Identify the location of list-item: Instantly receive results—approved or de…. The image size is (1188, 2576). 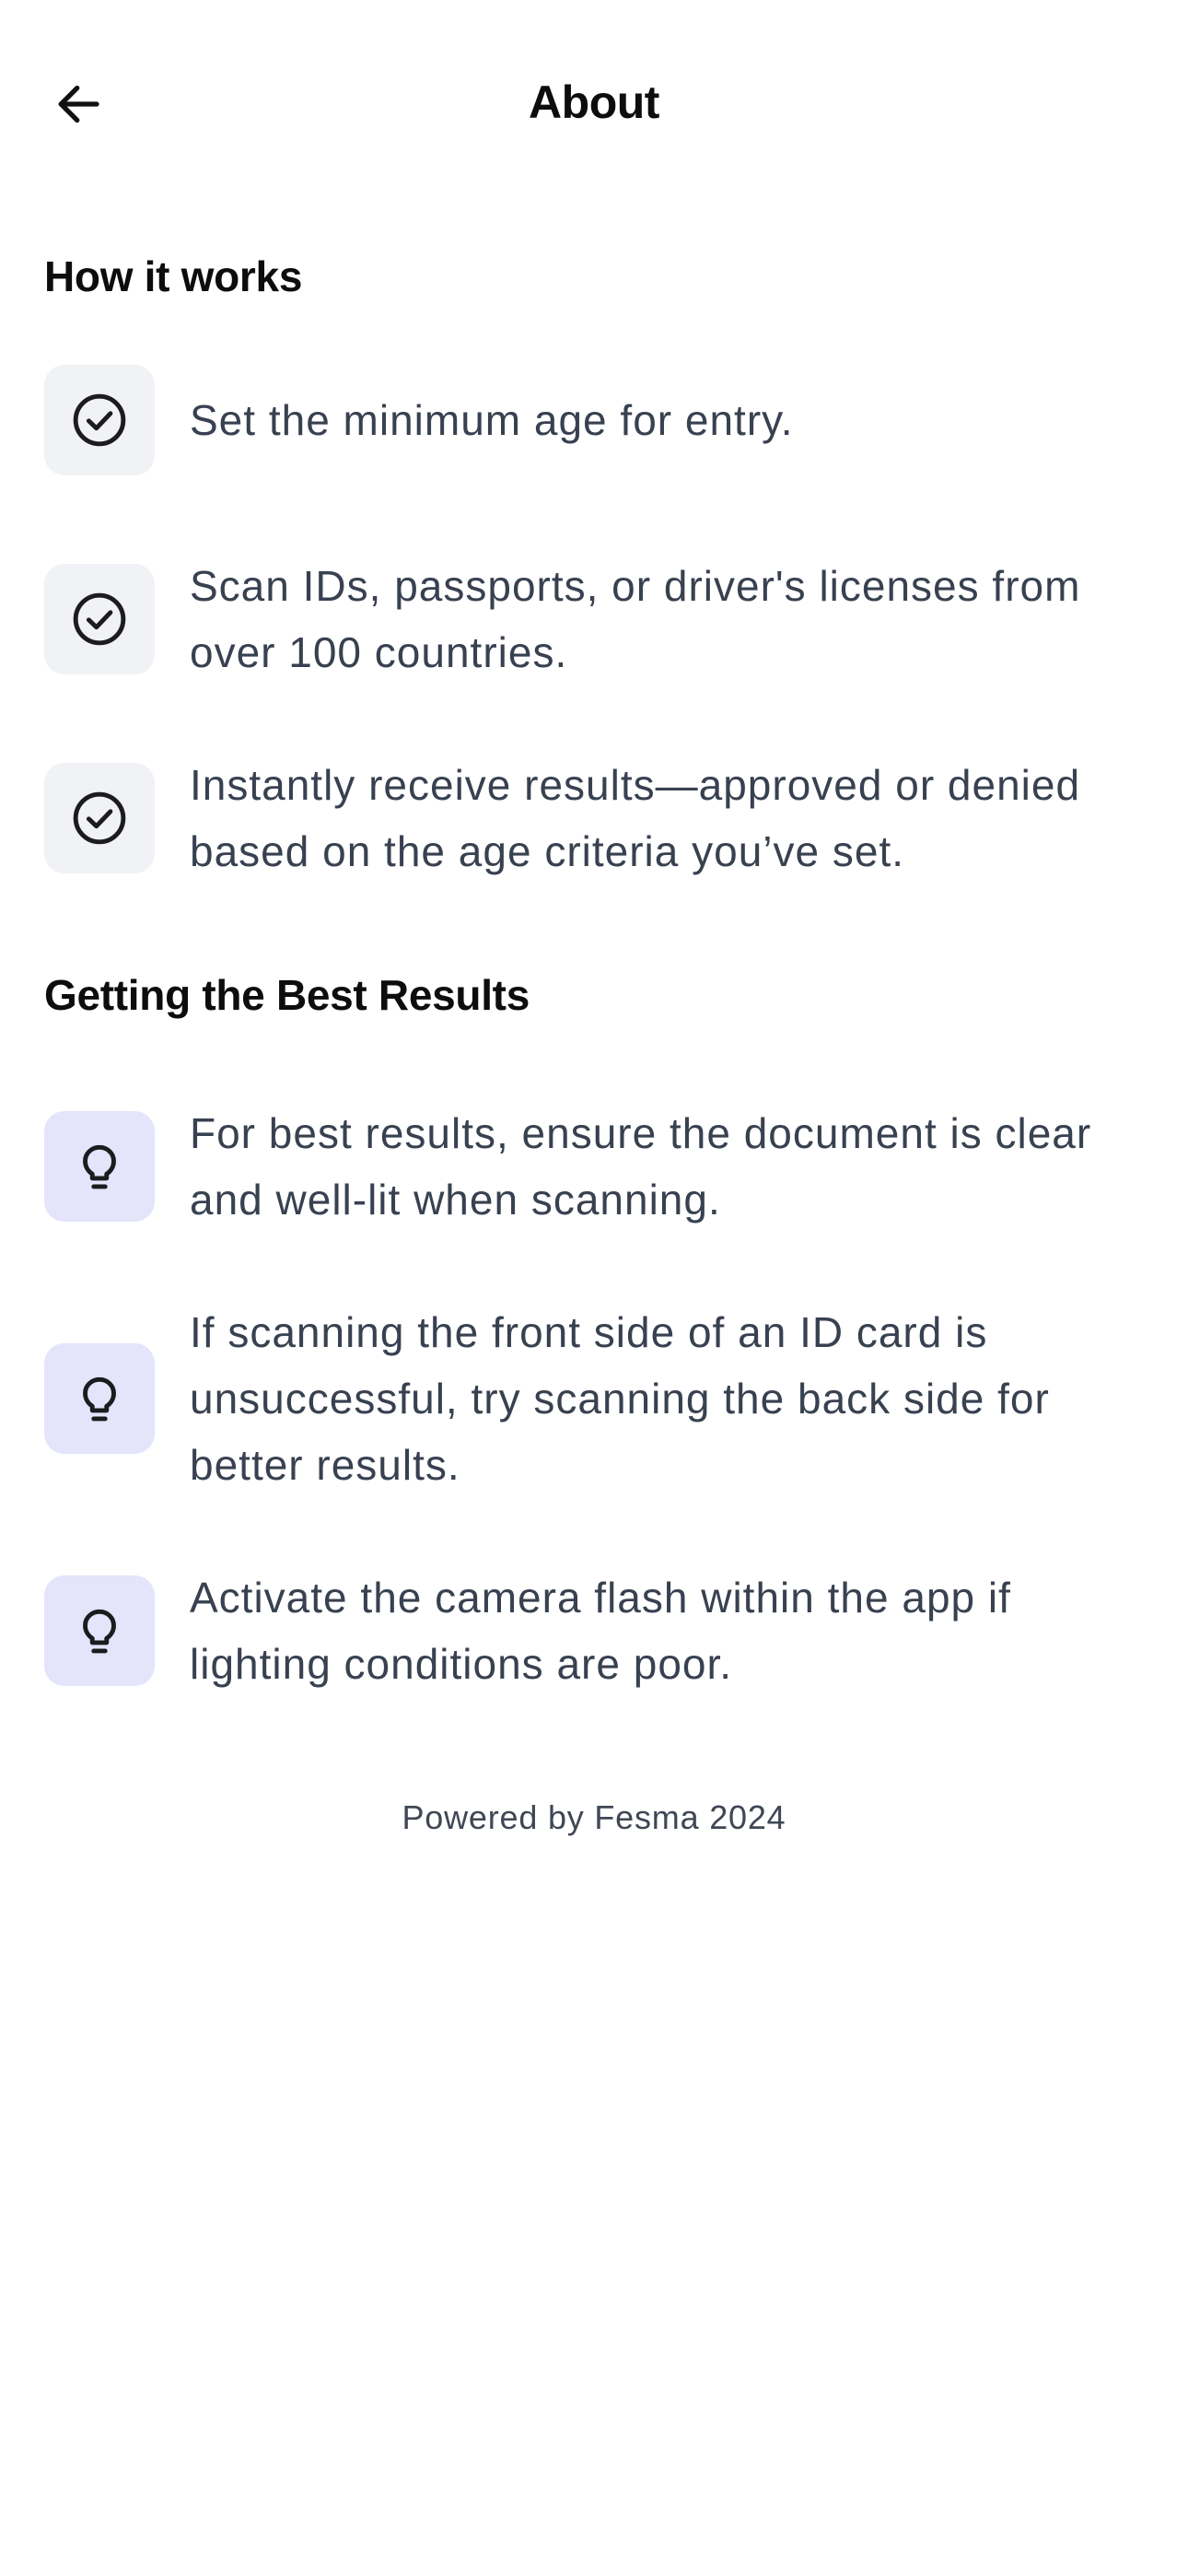
(596, 818).